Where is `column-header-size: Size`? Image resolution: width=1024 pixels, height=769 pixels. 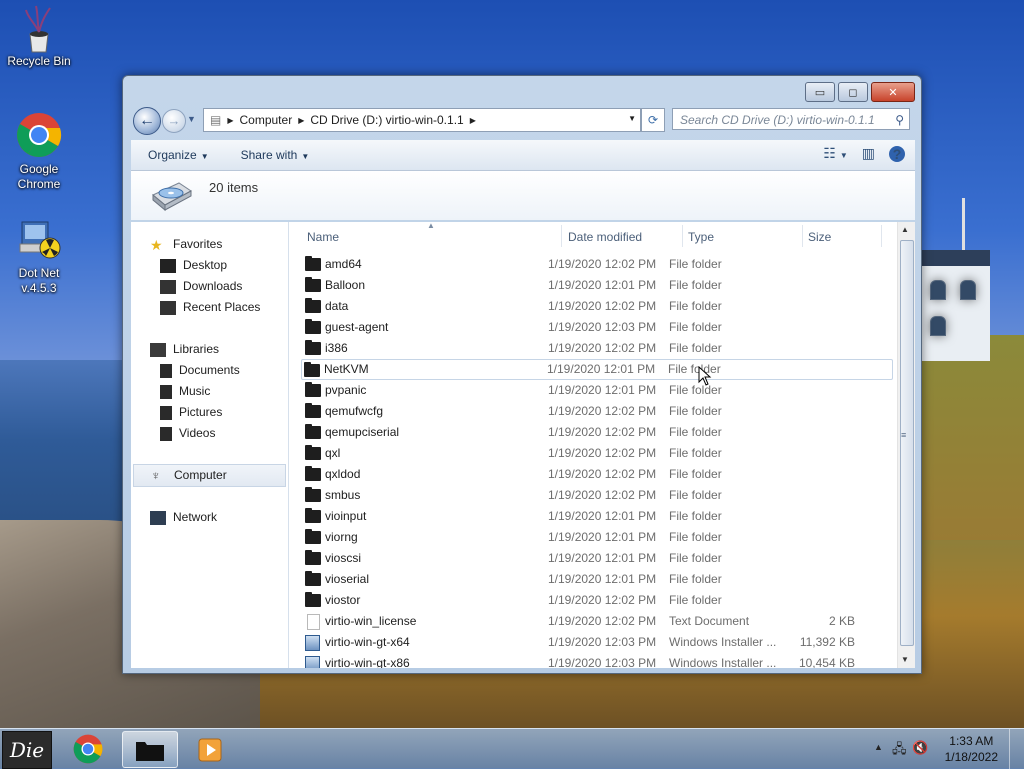 column-header-size: Size is located at coordinates (819, 237).